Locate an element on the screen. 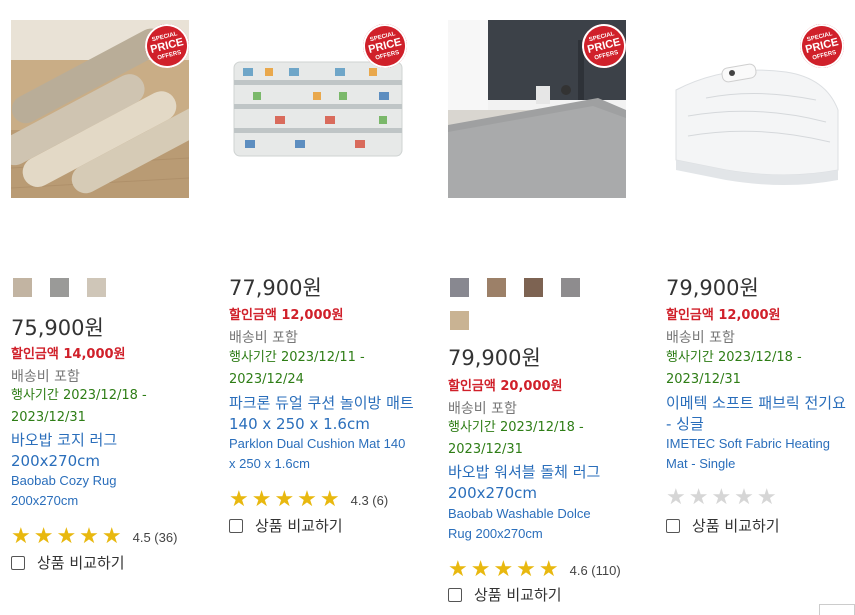 This screenshot has width=855, height=615. promo-period: 행사기간 2023/12/11 - 2023/12/24 is located at coordinates (297, 368).